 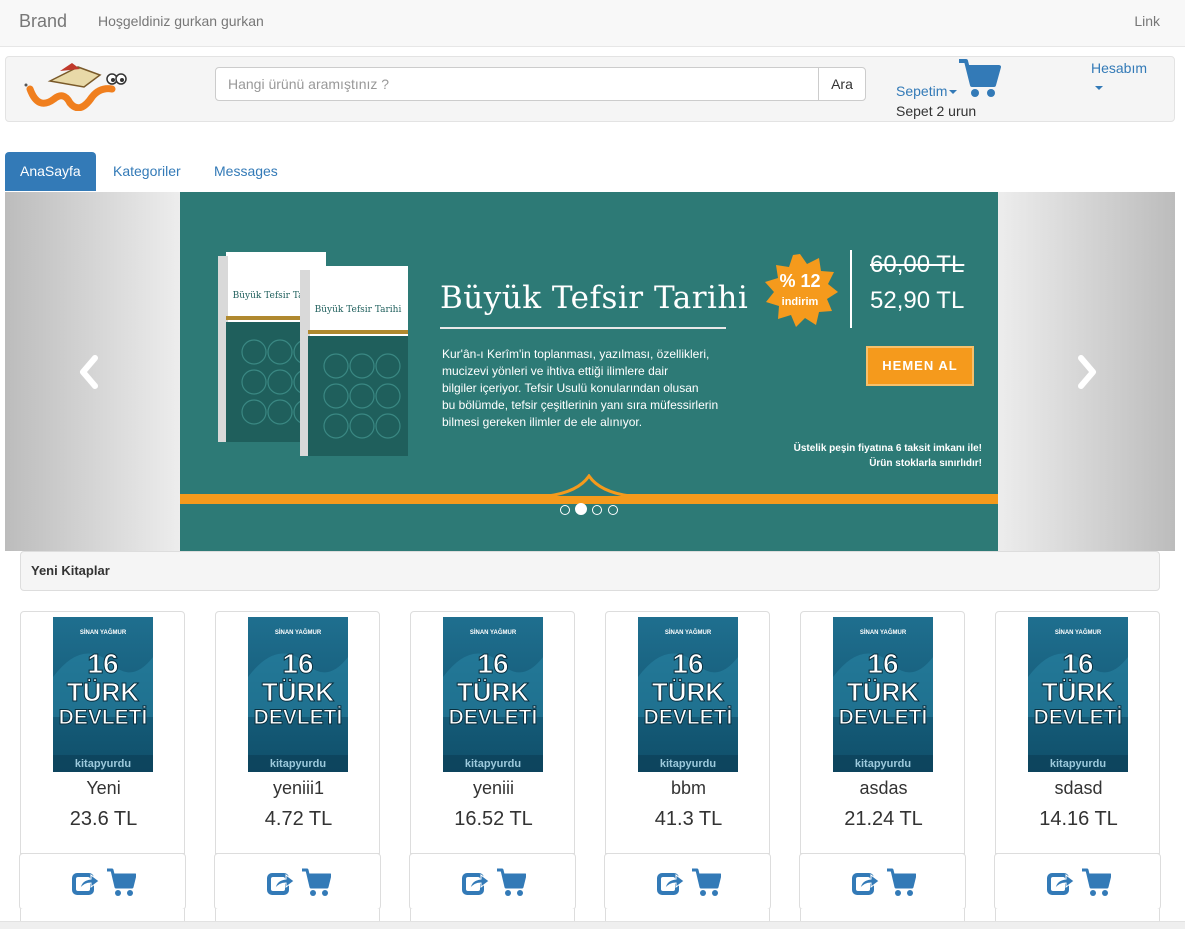 What do you see at coordinates (103, 819) in the screenshot?
I see `product-price: 23.6 TL` at bounding box center [103, 819].